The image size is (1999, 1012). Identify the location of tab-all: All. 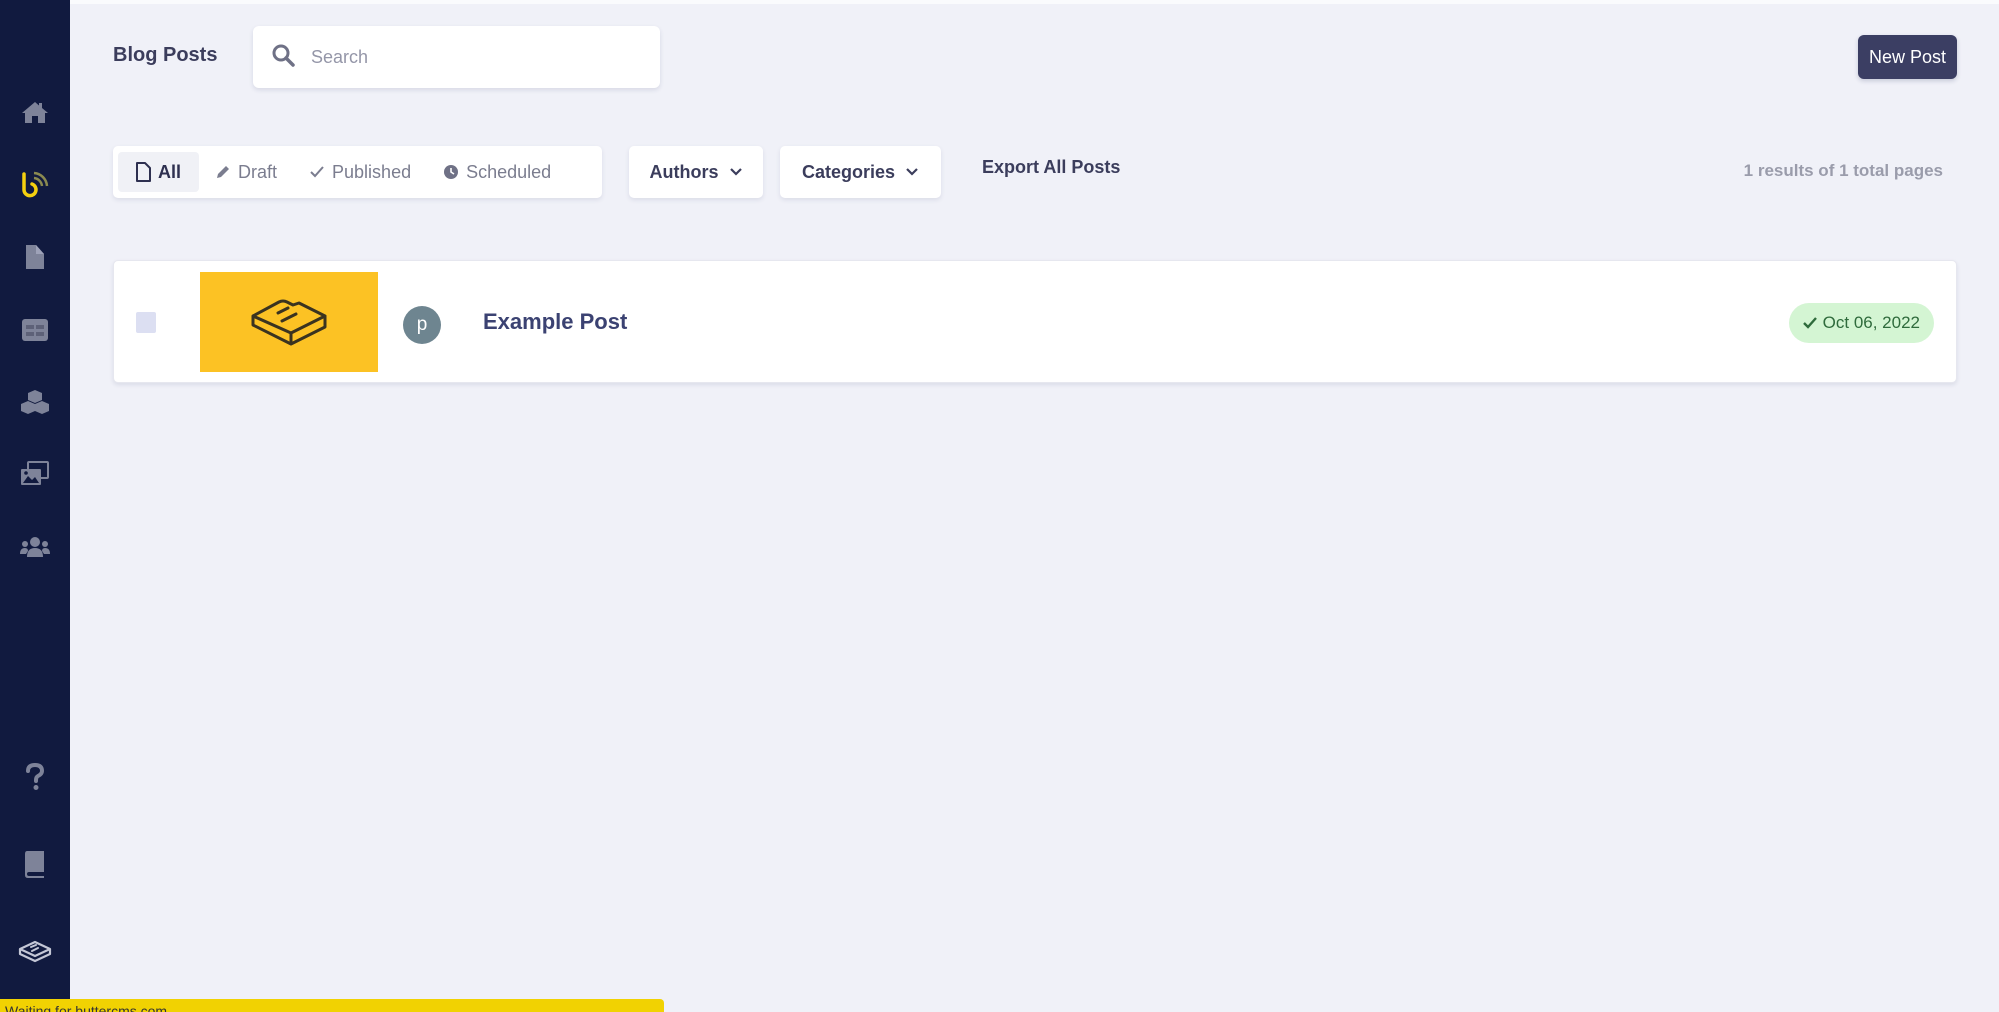
(159, 172).